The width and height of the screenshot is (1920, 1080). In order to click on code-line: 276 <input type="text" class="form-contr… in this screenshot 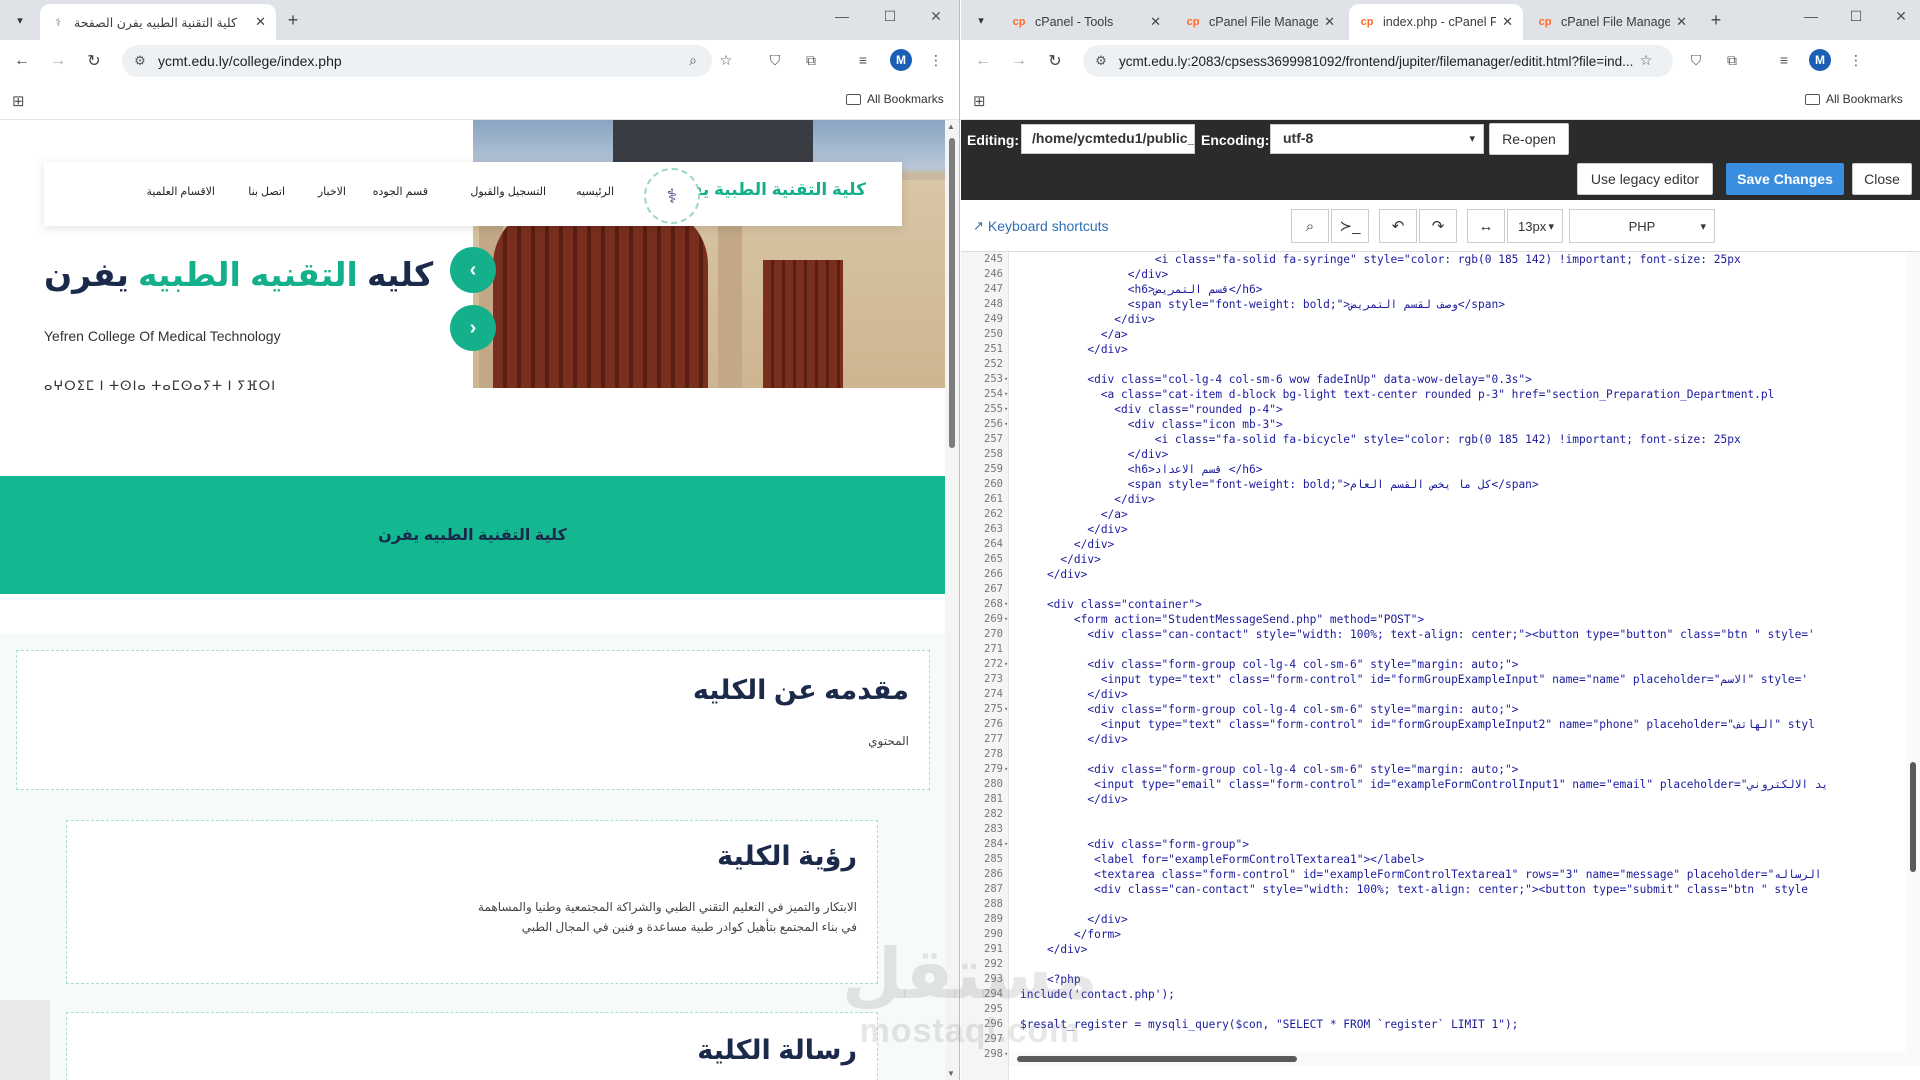, I will do `click(1433, 724)`.